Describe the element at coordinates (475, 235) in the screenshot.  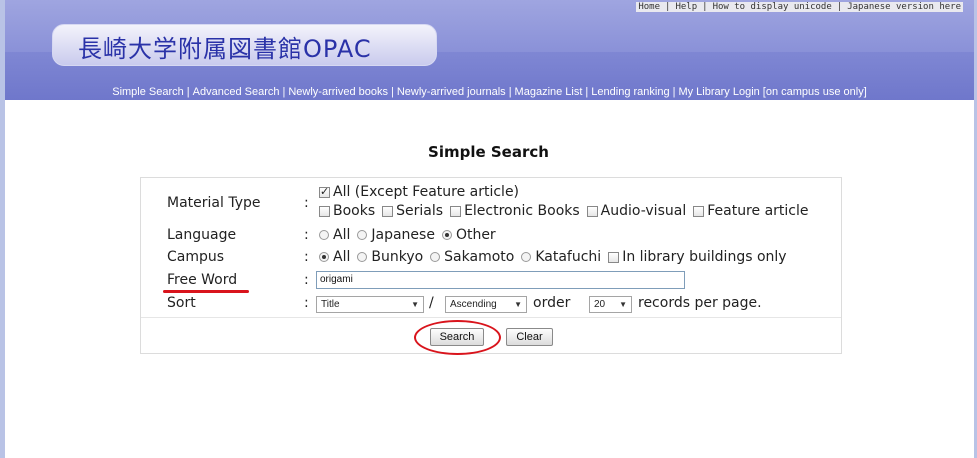
I see `radio-label: Other` at that location.